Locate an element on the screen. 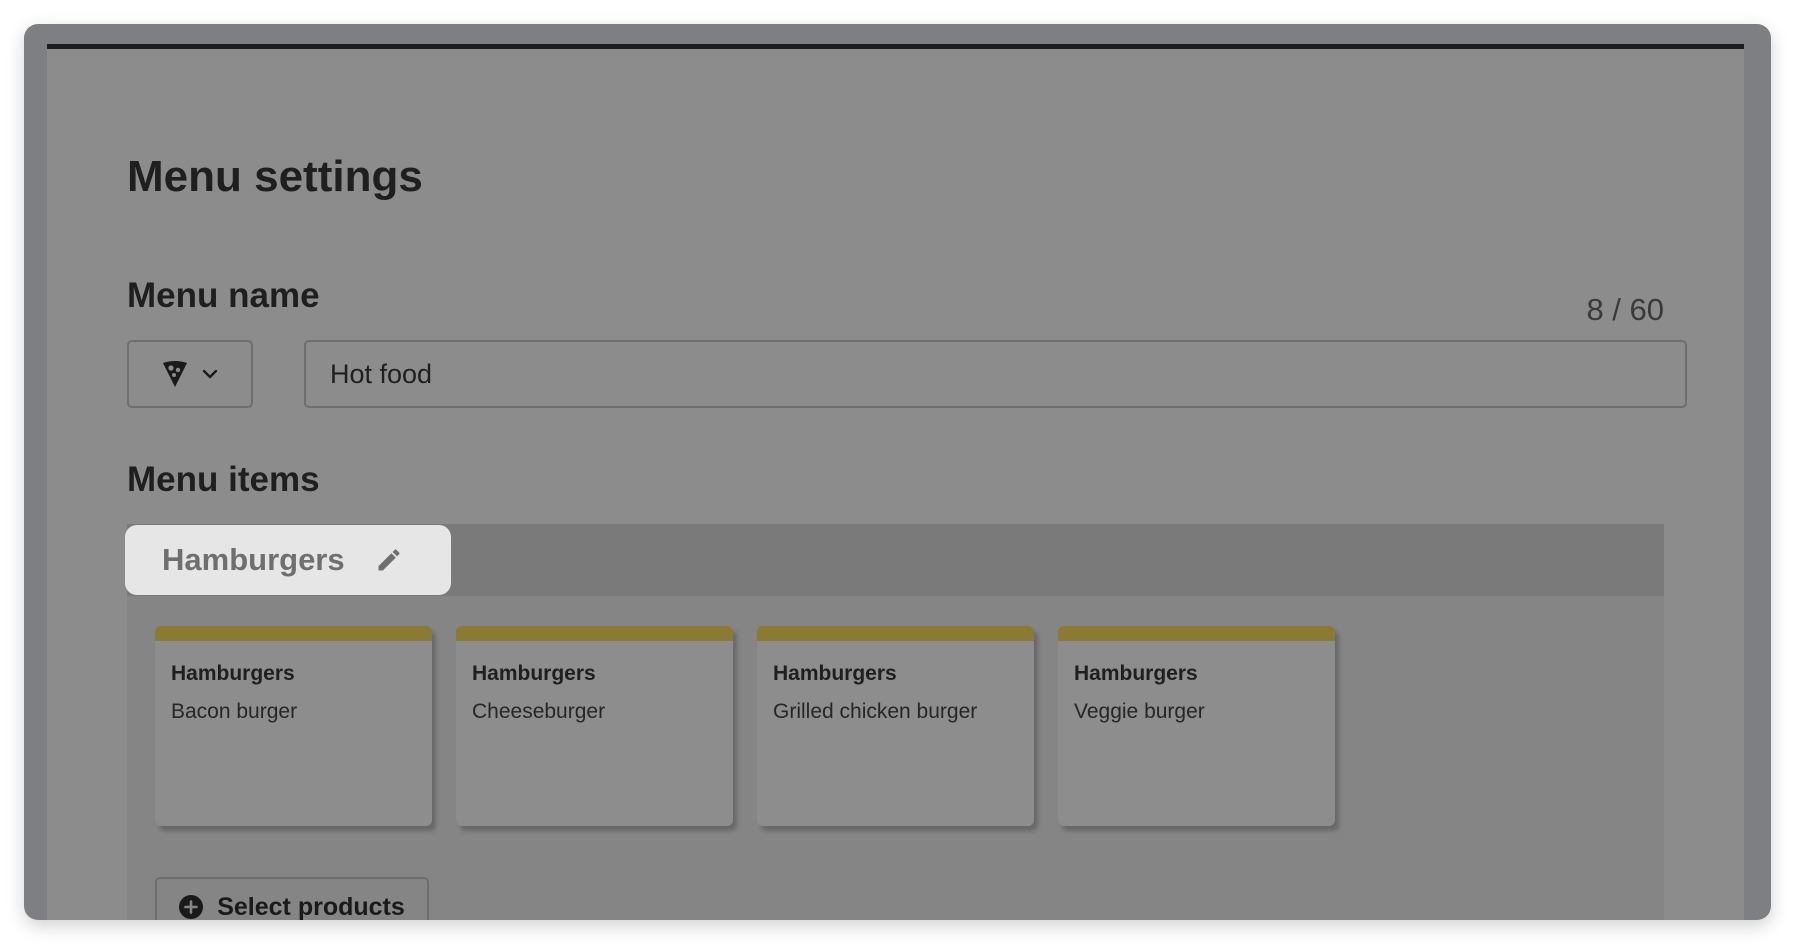 The image size is (1795, 945). category-tab-hamburgers: Hamburgers is located at coordinates (288, 560).